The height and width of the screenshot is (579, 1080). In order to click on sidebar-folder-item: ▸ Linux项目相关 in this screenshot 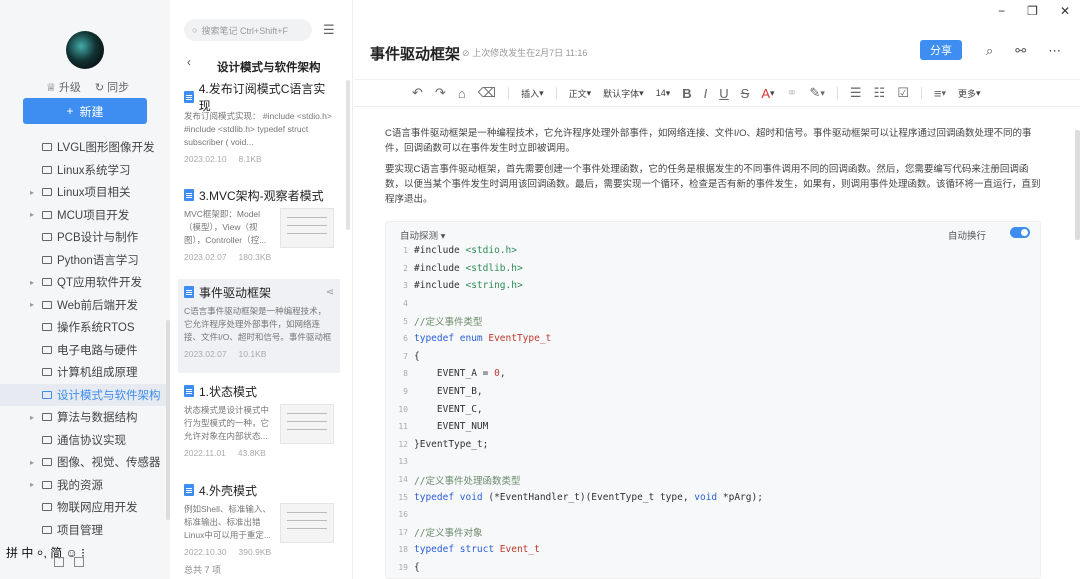, I will do `click(85, 192)`.